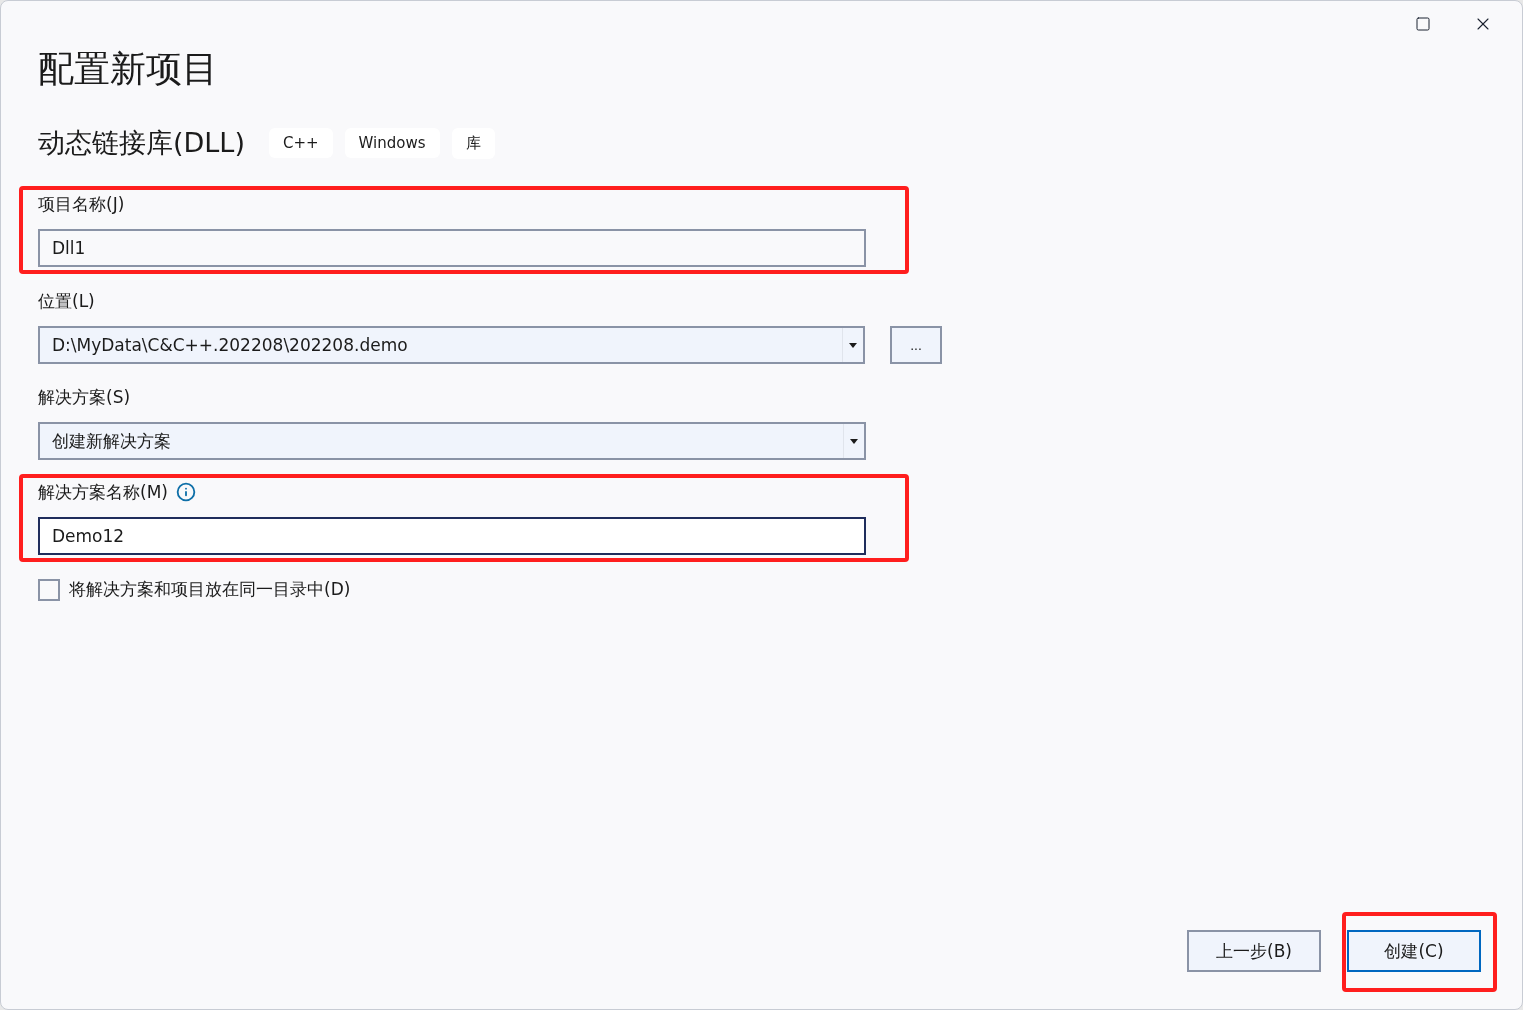 The width and height of the screenshot is (1523, 1010). Describe the element at coordinates (49, 589) in the screenshot. I see `checkbox` at that location.